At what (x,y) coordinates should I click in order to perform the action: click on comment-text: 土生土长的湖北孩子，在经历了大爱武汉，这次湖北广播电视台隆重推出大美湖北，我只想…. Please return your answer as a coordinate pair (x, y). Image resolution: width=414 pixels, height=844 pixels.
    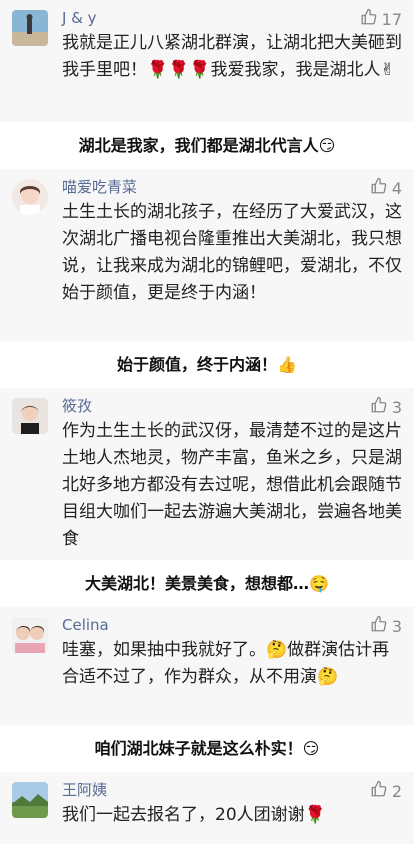
    Looking at the image, I should click on (232, 252).